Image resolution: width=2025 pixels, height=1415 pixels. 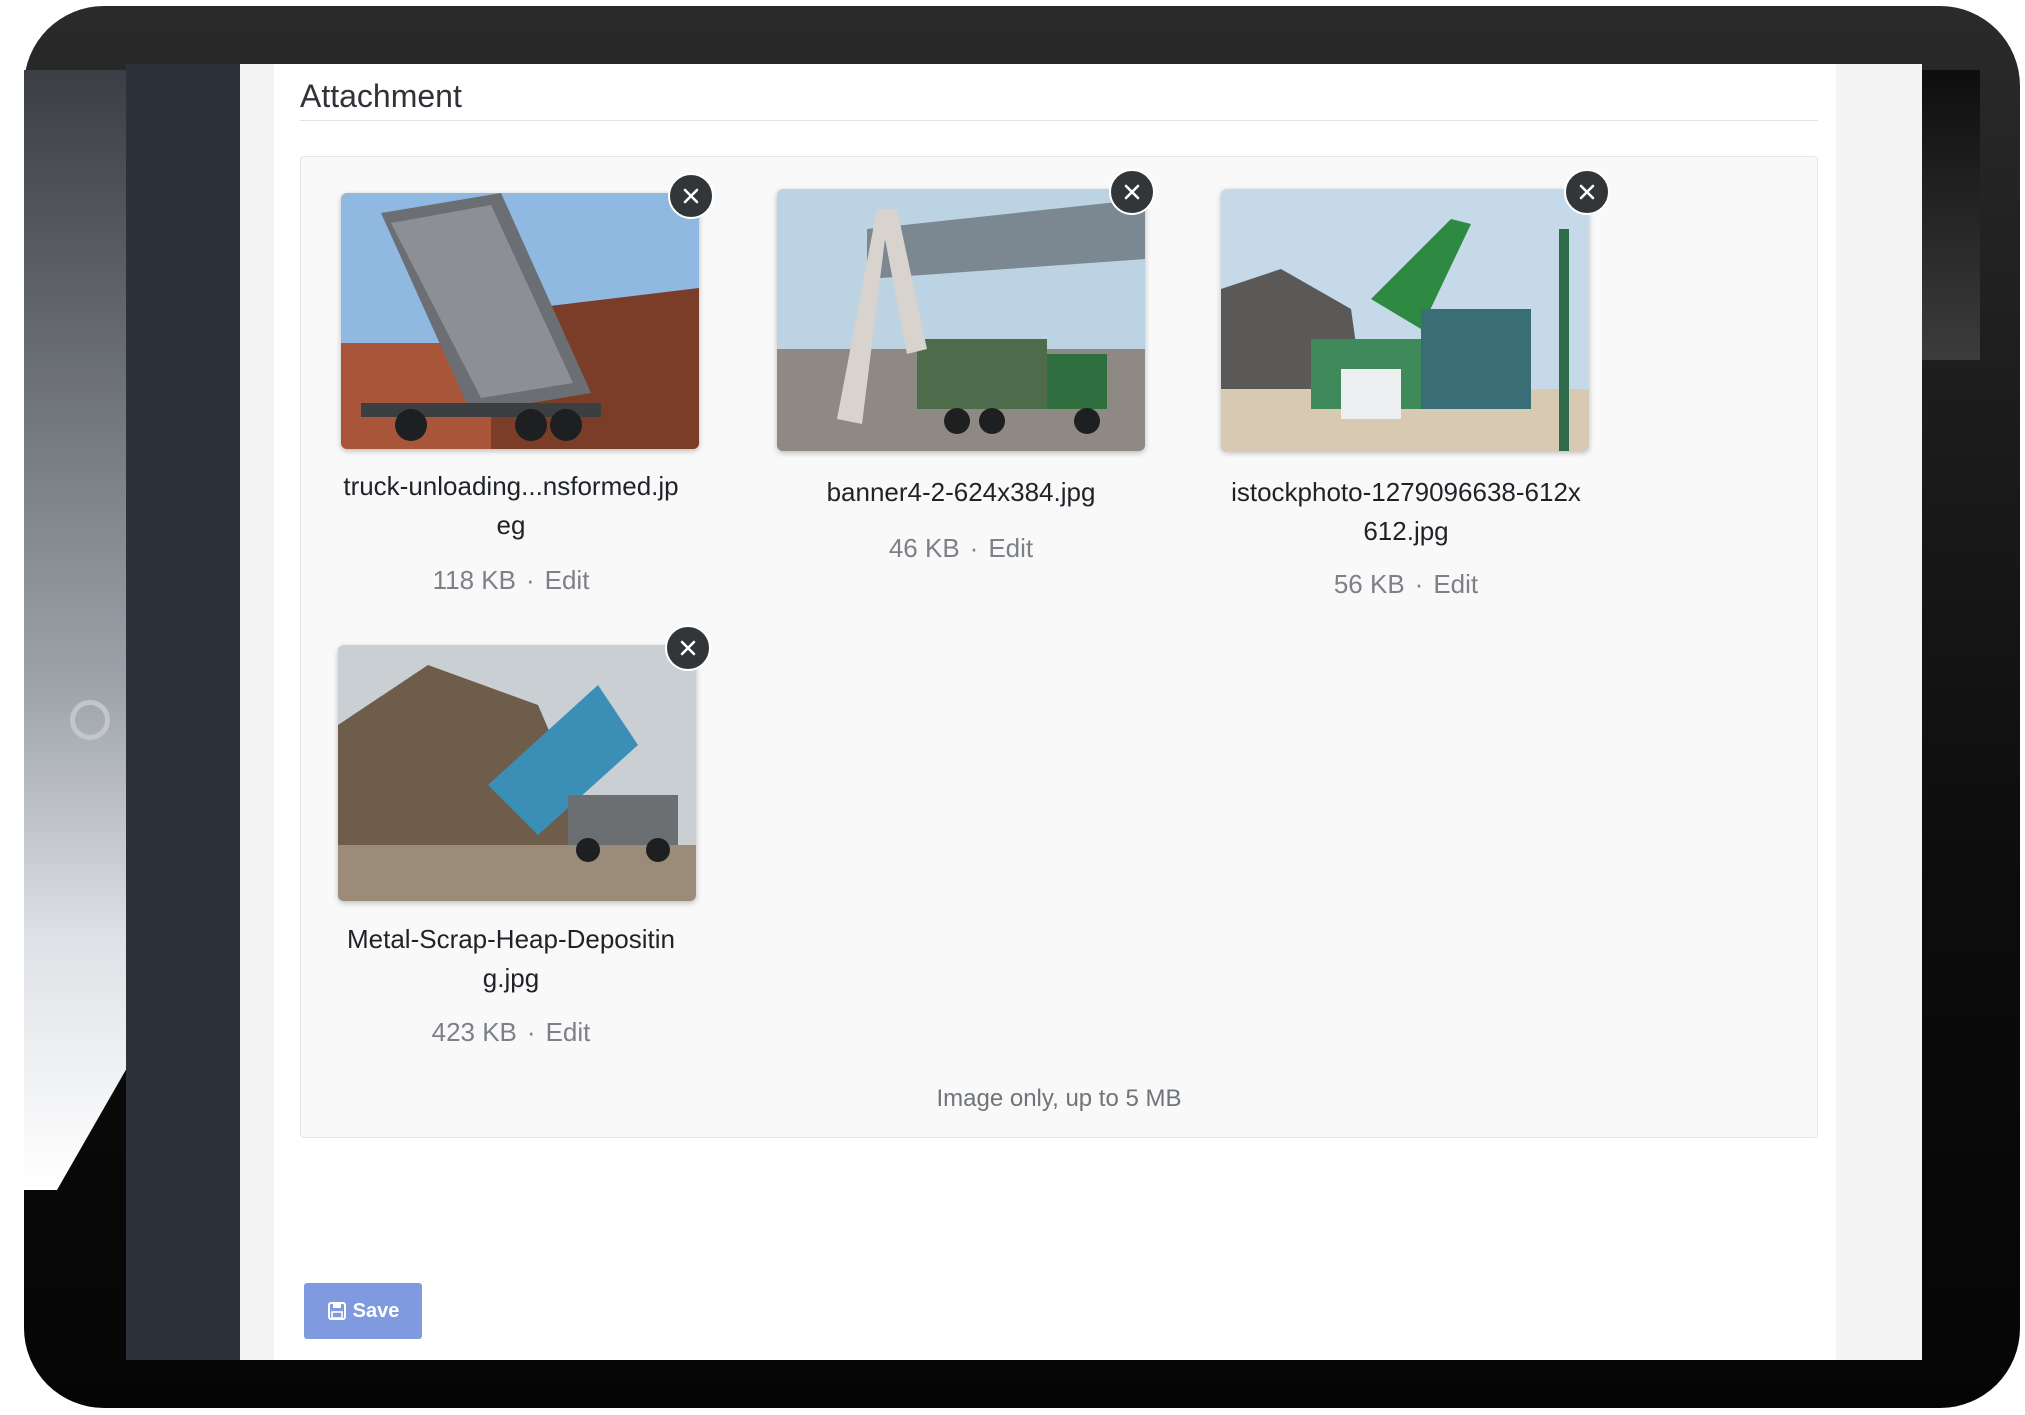 What do you see at coordinates (90, 720) in the screenshot?
I see `camera-icon` at bounding box center [90, 720].